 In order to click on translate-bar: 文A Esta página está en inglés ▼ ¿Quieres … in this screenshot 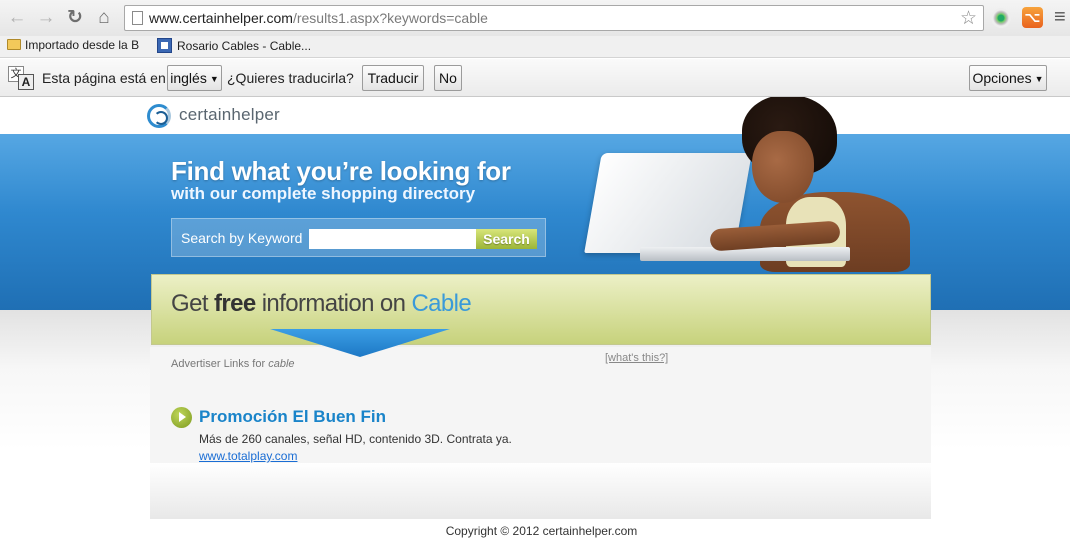, I will do `click(535, 78)`.